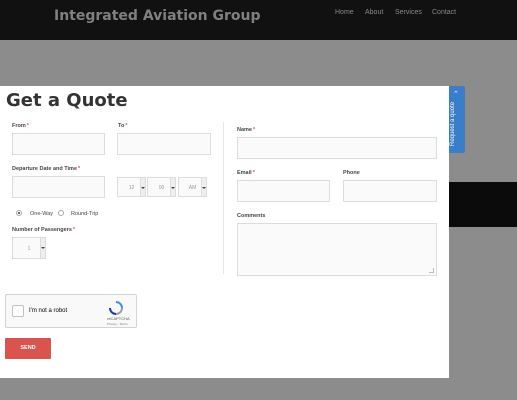 The image size is (517, 400). Describe the element at coordinates (44, 230) in the screenshot. I see `passengers-label: Number of Passengers*` at that location.